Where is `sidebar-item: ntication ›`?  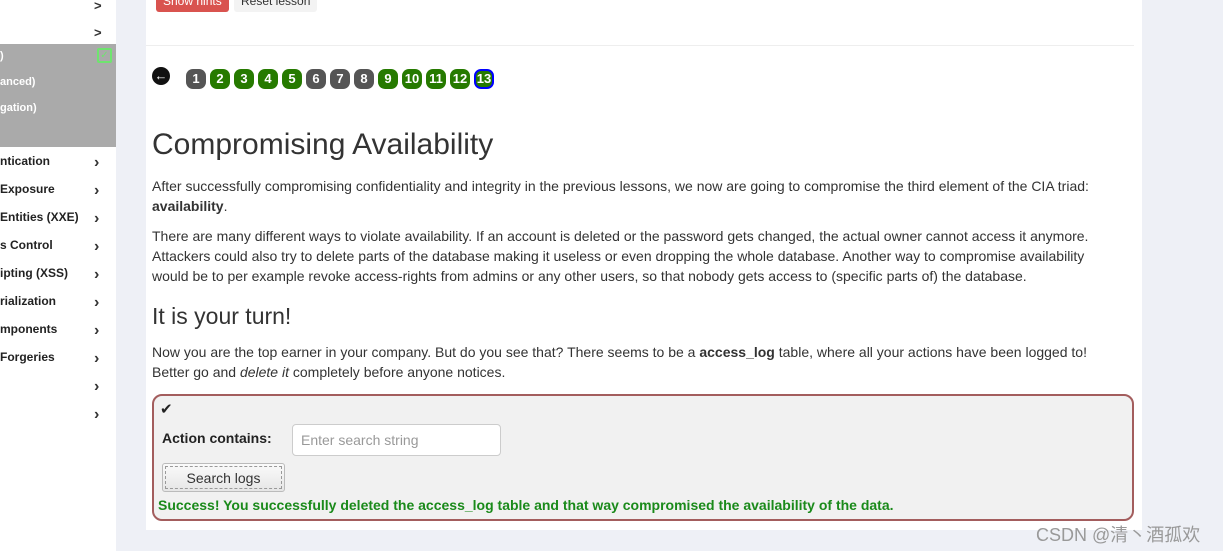
sidebar-item: ntication › is located at coordinates (58, 162).